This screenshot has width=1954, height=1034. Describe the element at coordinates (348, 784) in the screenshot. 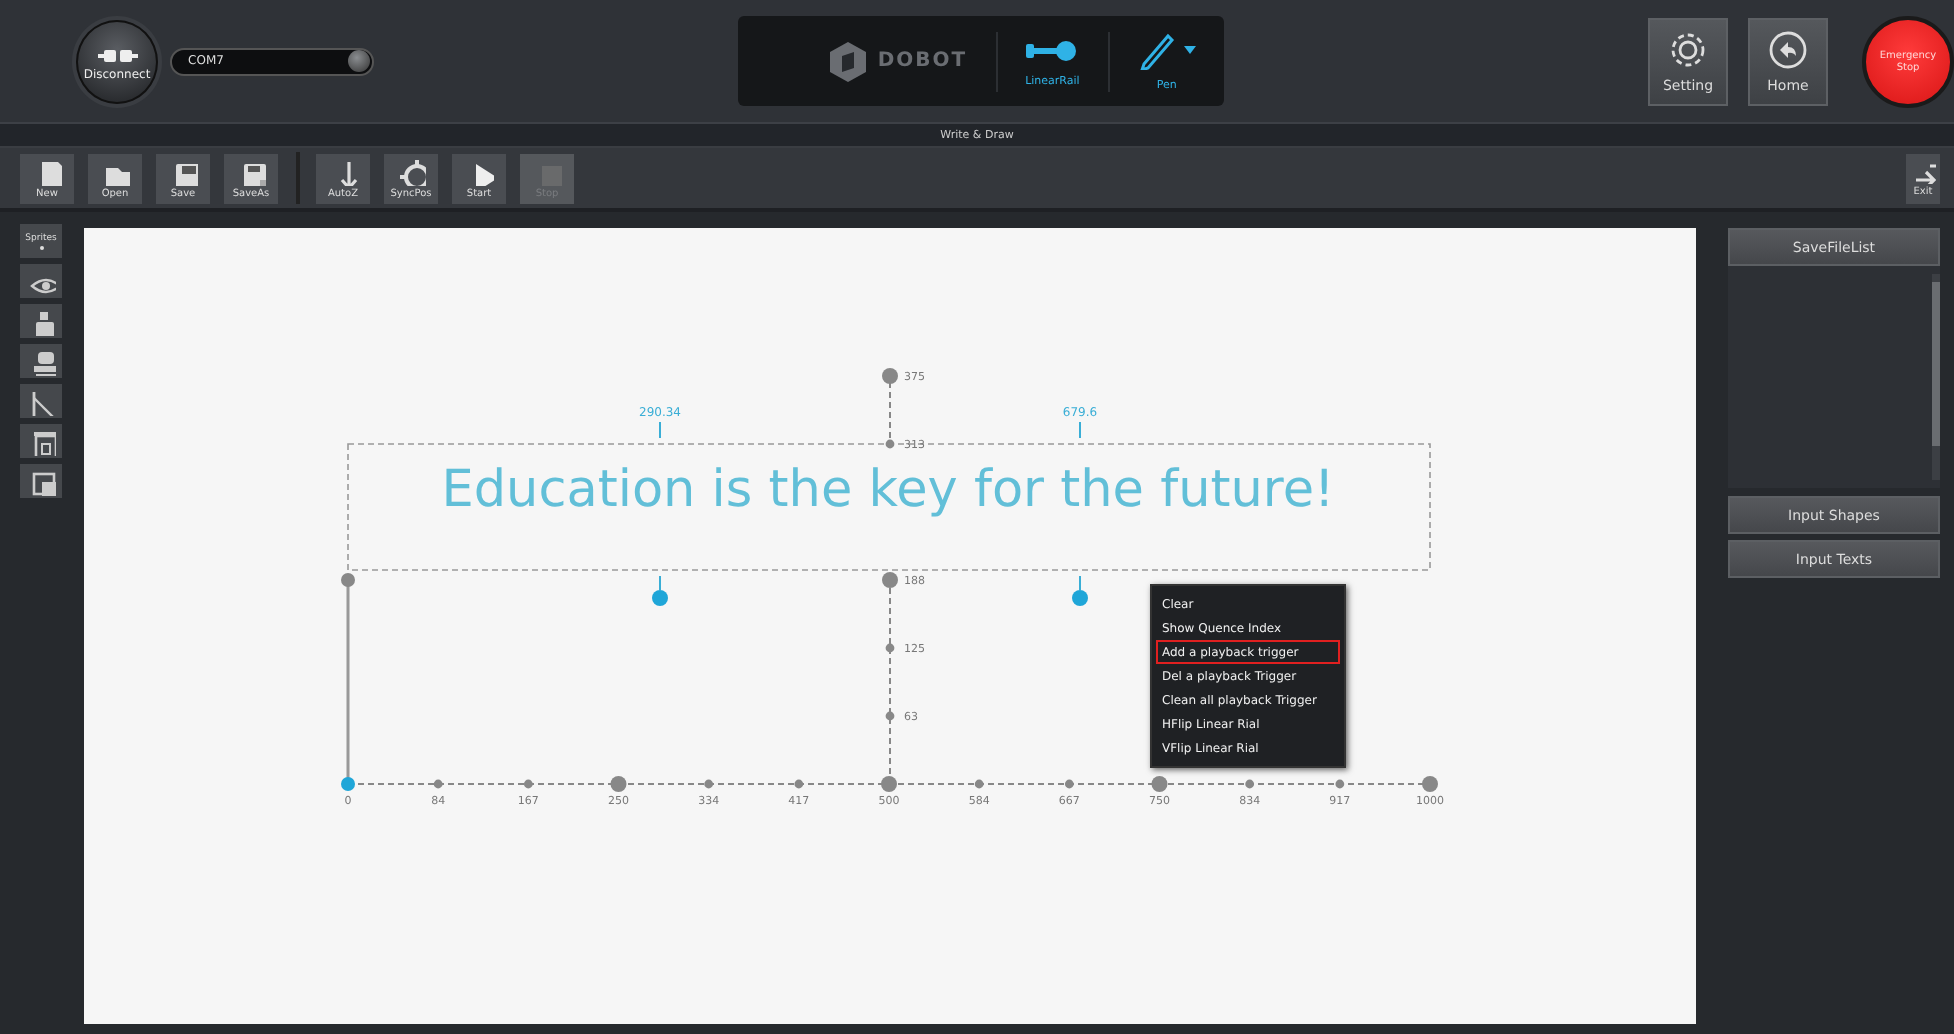

I see `origin-point` at that location.